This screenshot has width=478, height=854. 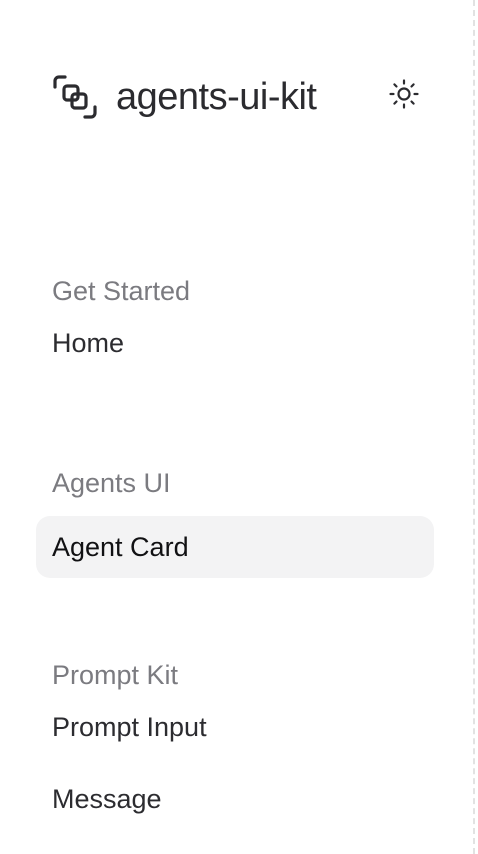 I want to click on section-get-started: Get Started Home, so click(x=235, y=323).